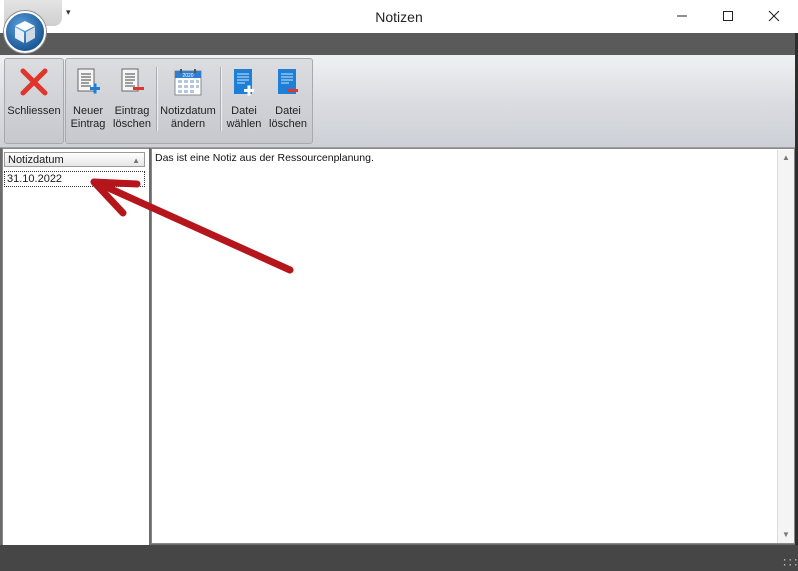 Image resolution: width=798 pixels, height=571 pixels. What do you see at coordinates (88, 111) in the screenshot?
I see `neuer-eintrag-label-1: Neuer` at bounding box center [88, 111].